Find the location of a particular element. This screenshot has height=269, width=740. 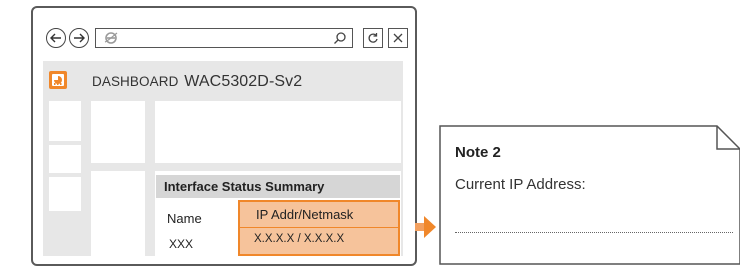

panel-title: Interface Status Summary is located at coordinates (278, 186).